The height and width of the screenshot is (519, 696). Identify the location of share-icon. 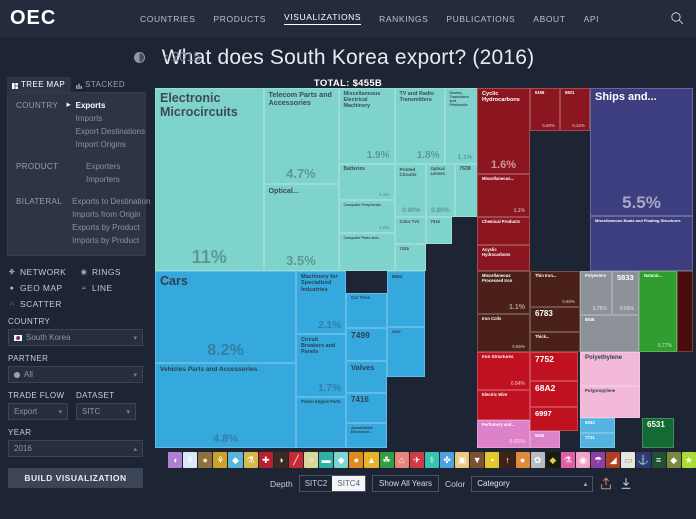
(606, 483).